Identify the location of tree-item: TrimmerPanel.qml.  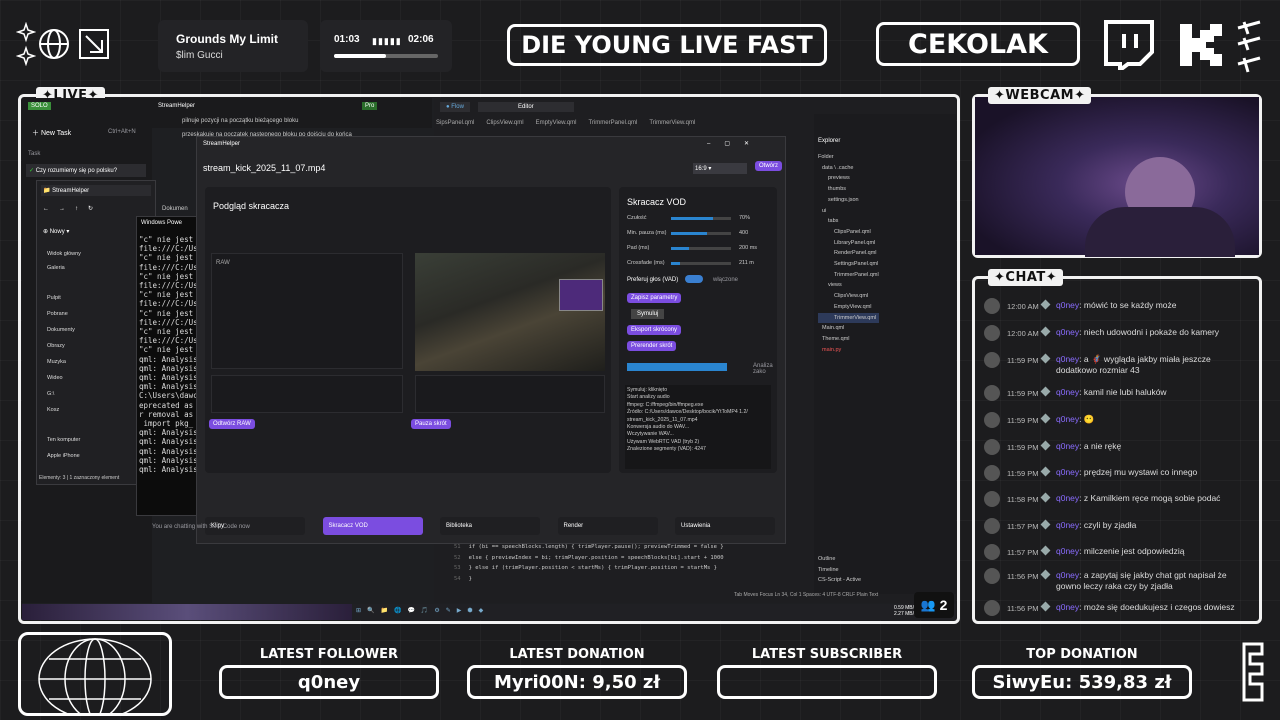
(848, 275).